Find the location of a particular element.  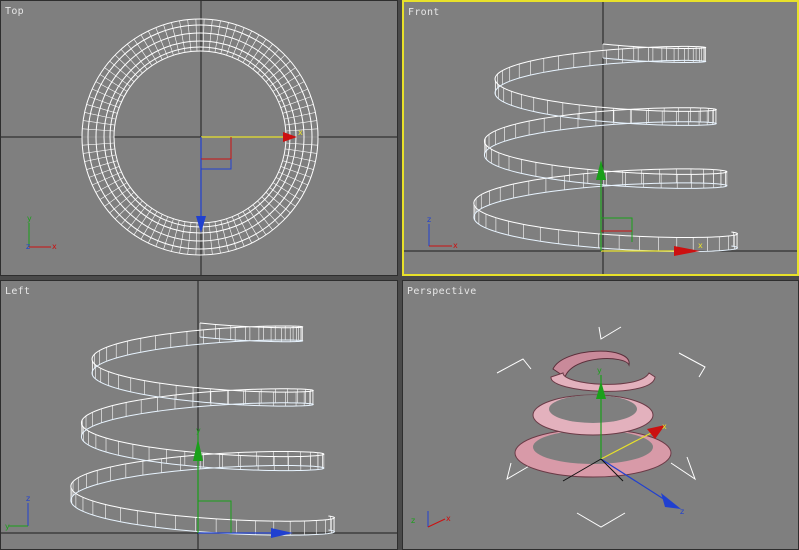

axis-tripod-top: y z x is located at coordinates (41, 232).